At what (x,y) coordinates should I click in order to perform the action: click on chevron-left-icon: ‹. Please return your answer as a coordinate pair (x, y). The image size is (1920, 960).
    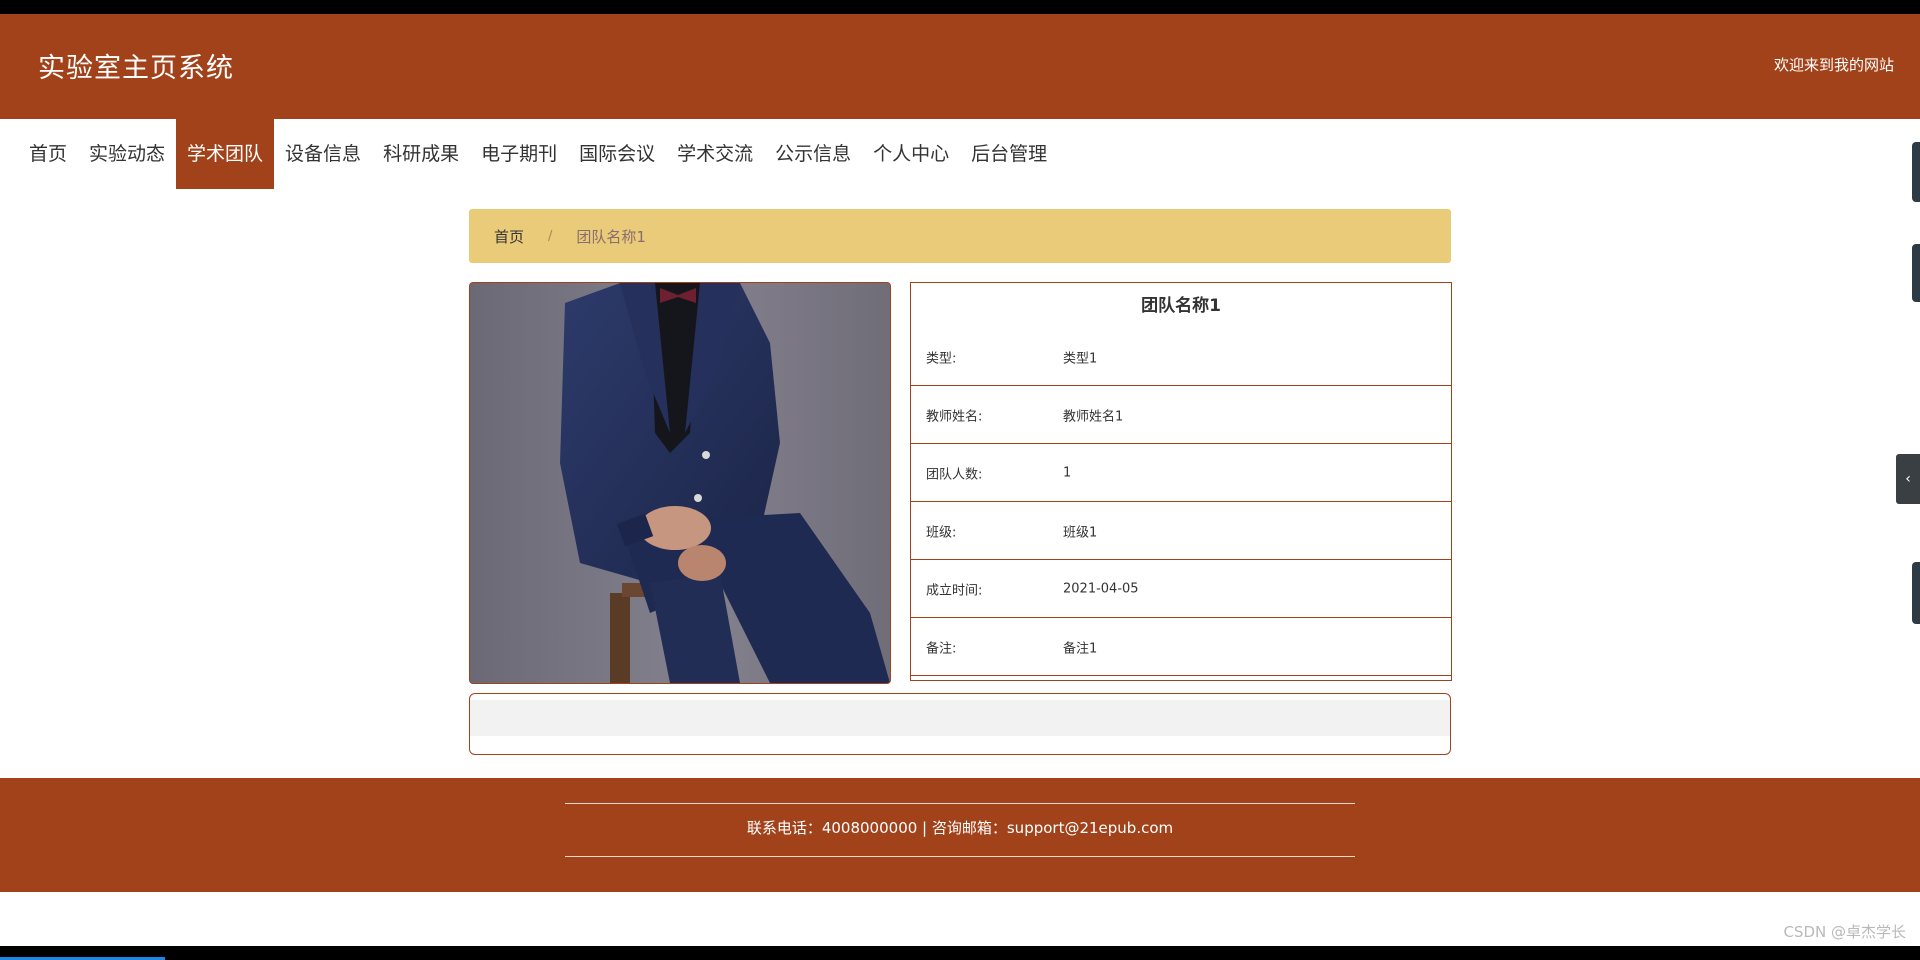
    Looking at the image, I should click on (1908, 479).